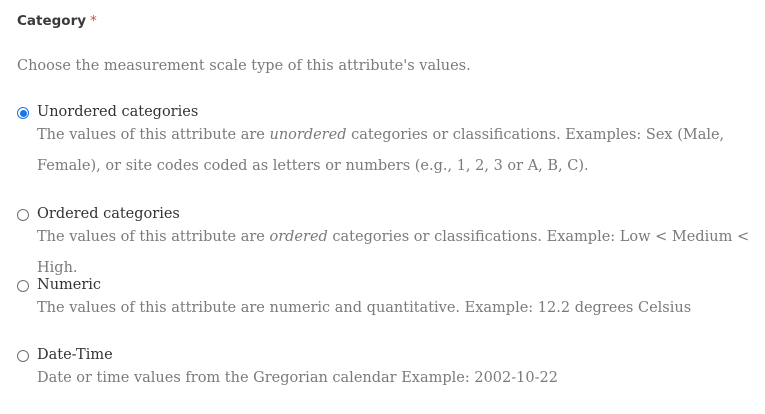 This screenshot has height=414, width=765. What do you see at coordinates (75, 355) in the screenshot?
I see `option-label-date-time: Date-Time` at bounding box center [75, 355].